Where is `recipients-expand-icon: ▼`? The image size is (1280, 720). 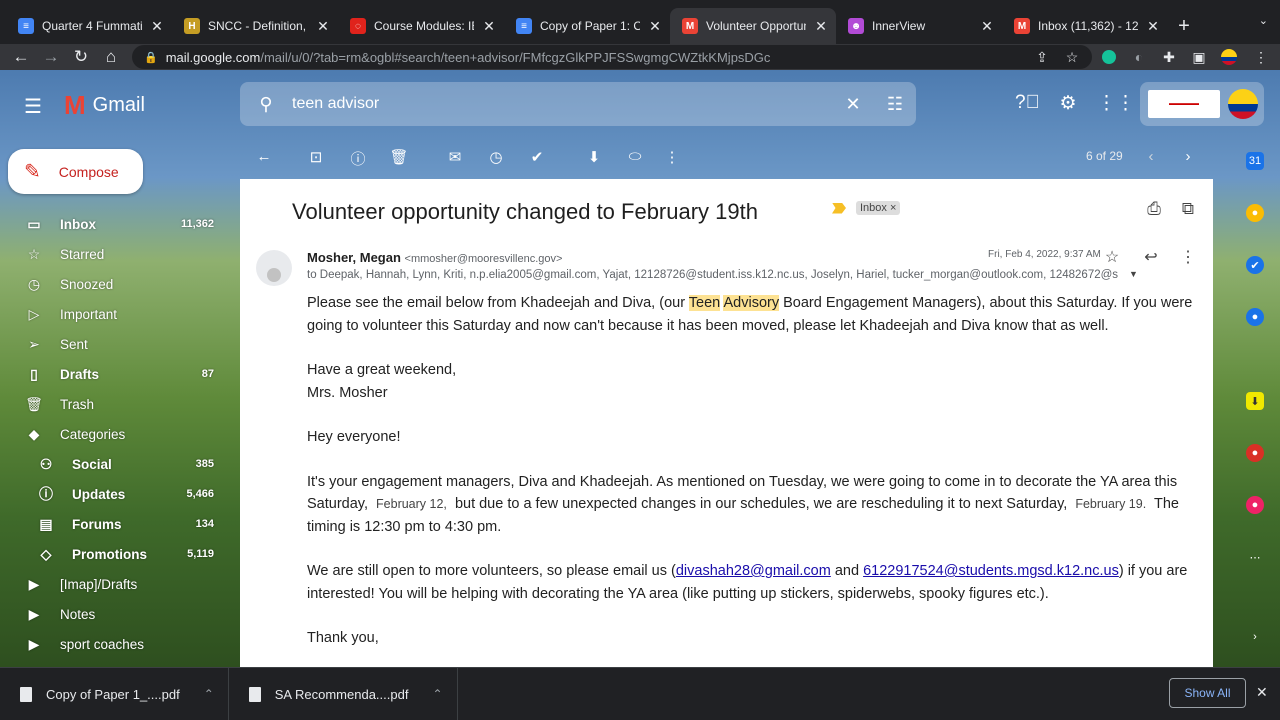 recipients-expand-icon: ▼ is located at coordinates (1133, 274).